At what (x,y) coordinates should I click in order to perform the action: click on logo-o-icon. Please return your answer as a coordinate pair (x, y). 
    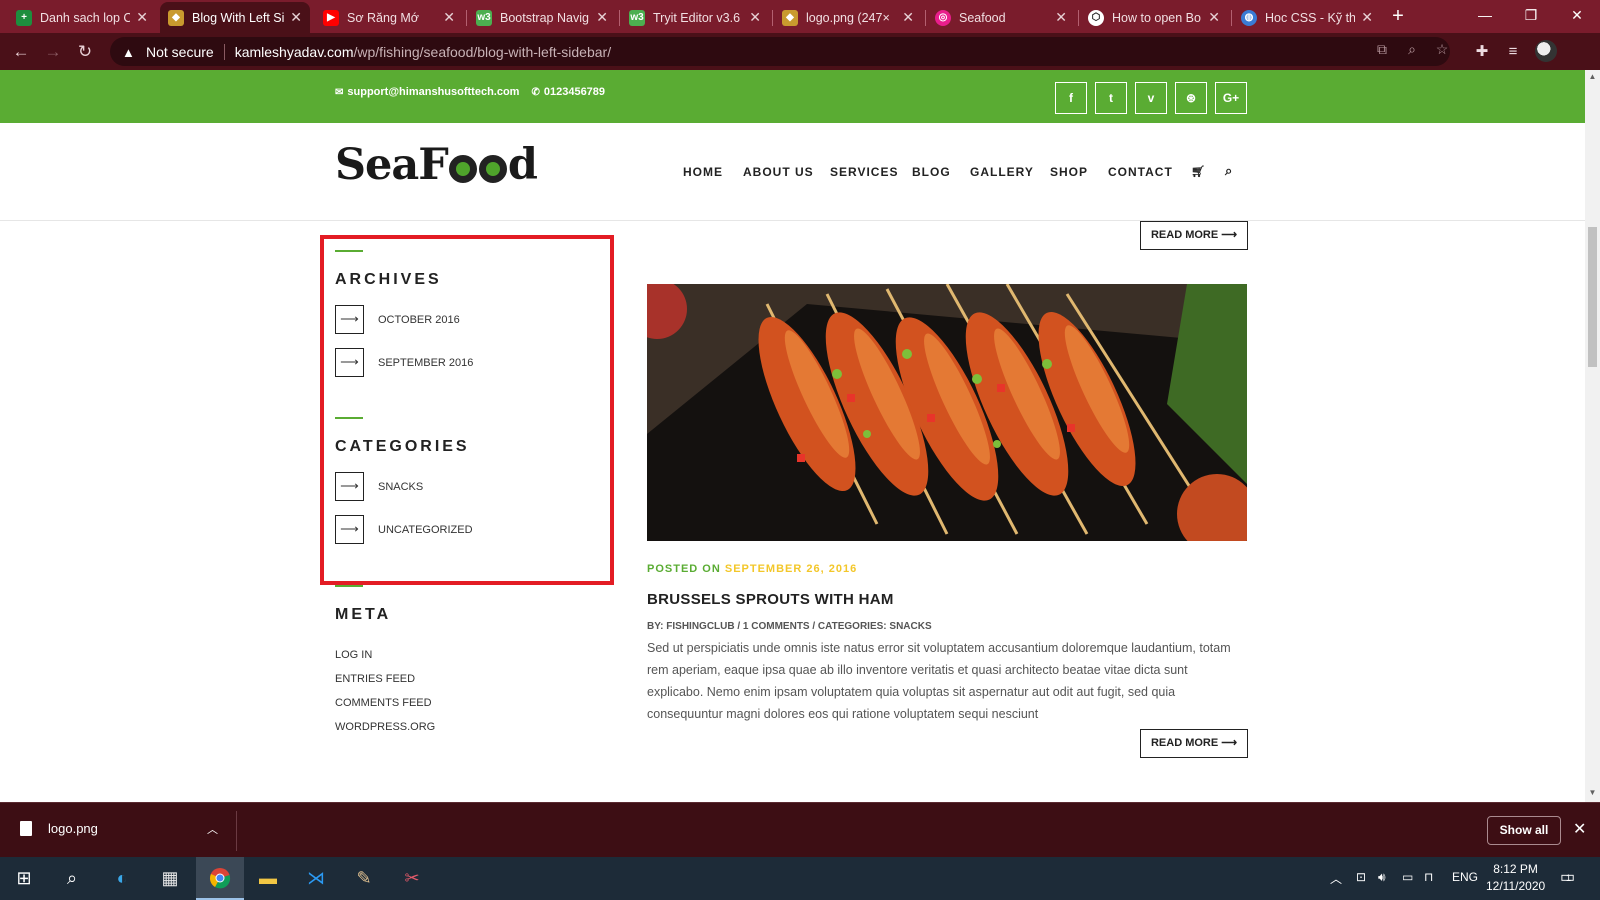
    Looking at the image, I should click on (492, 169).